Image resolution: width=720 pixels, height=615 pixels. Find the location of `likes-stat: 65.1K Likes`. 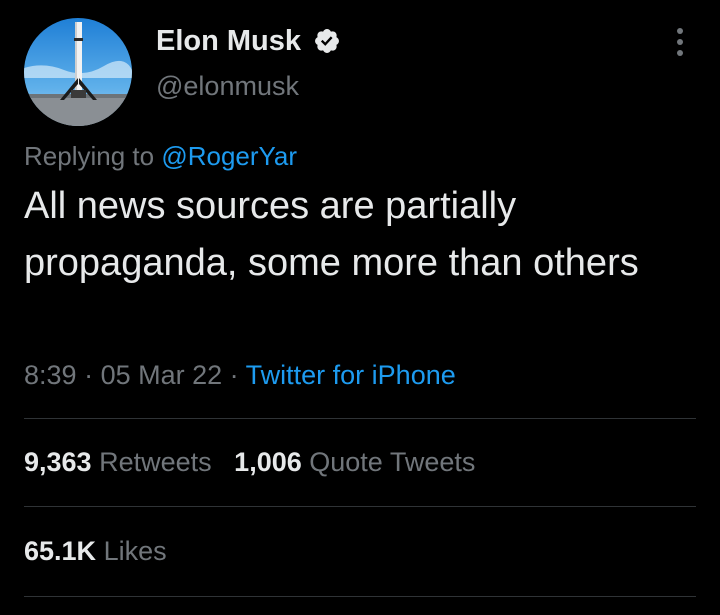

likes-stat: 65.1K Likes is located at coordinates (95, 551).